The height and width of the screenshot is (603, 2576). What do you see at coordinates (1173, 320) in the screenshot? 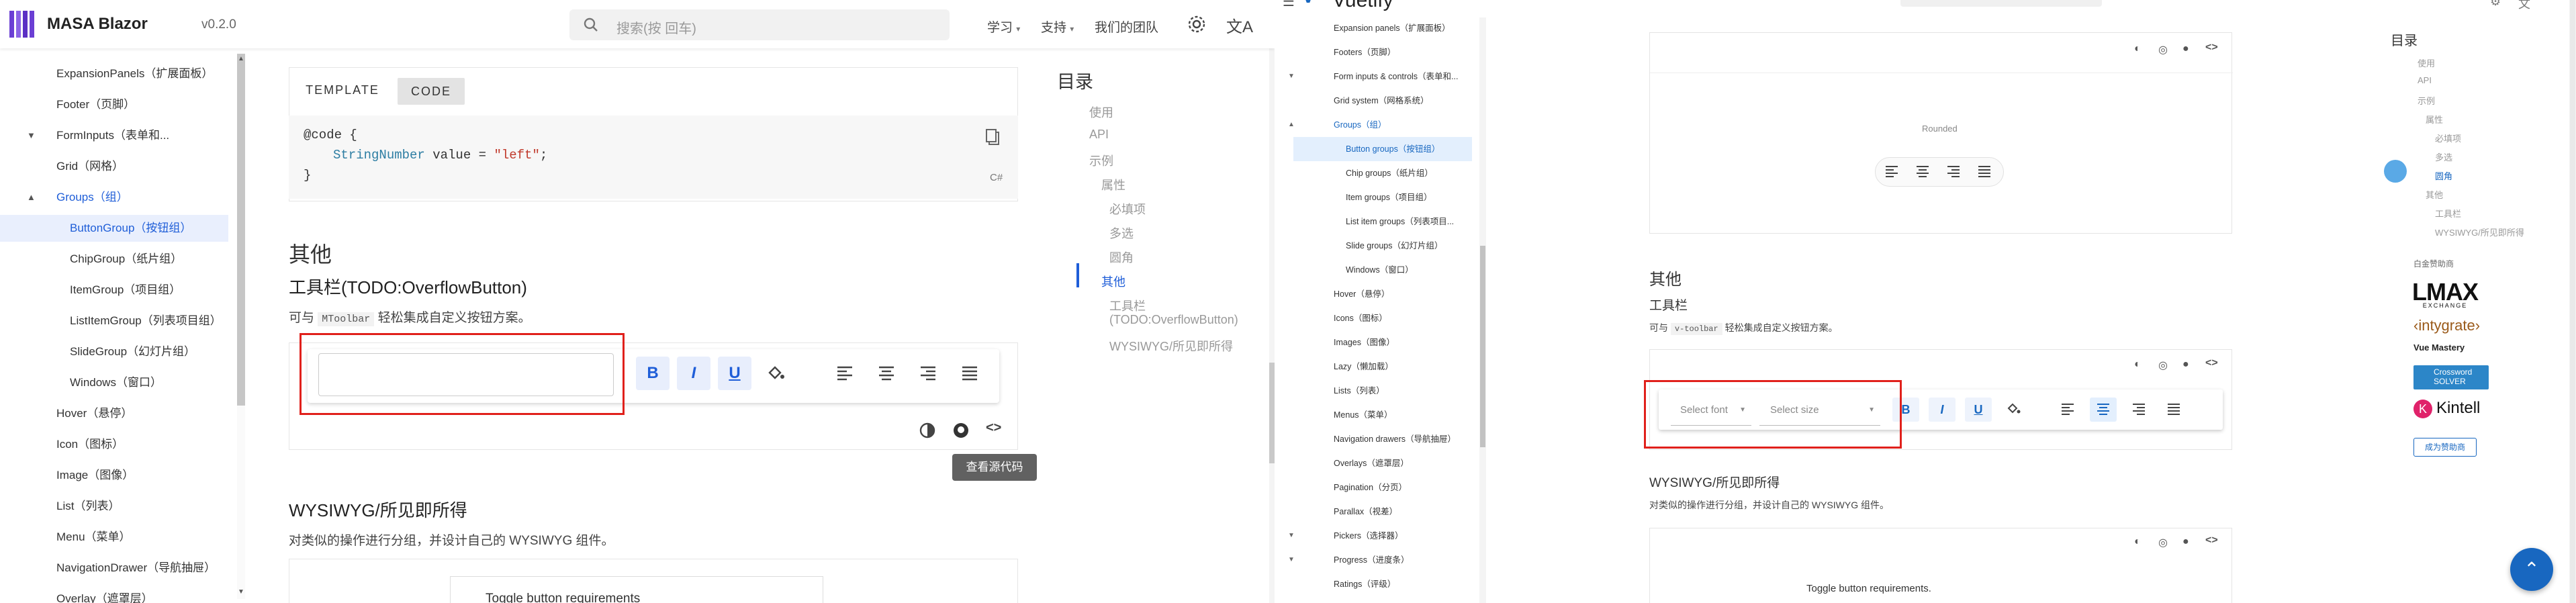
I see `toc-item: (TODO:OverflowButton)` at bounding box center [1173, 320].